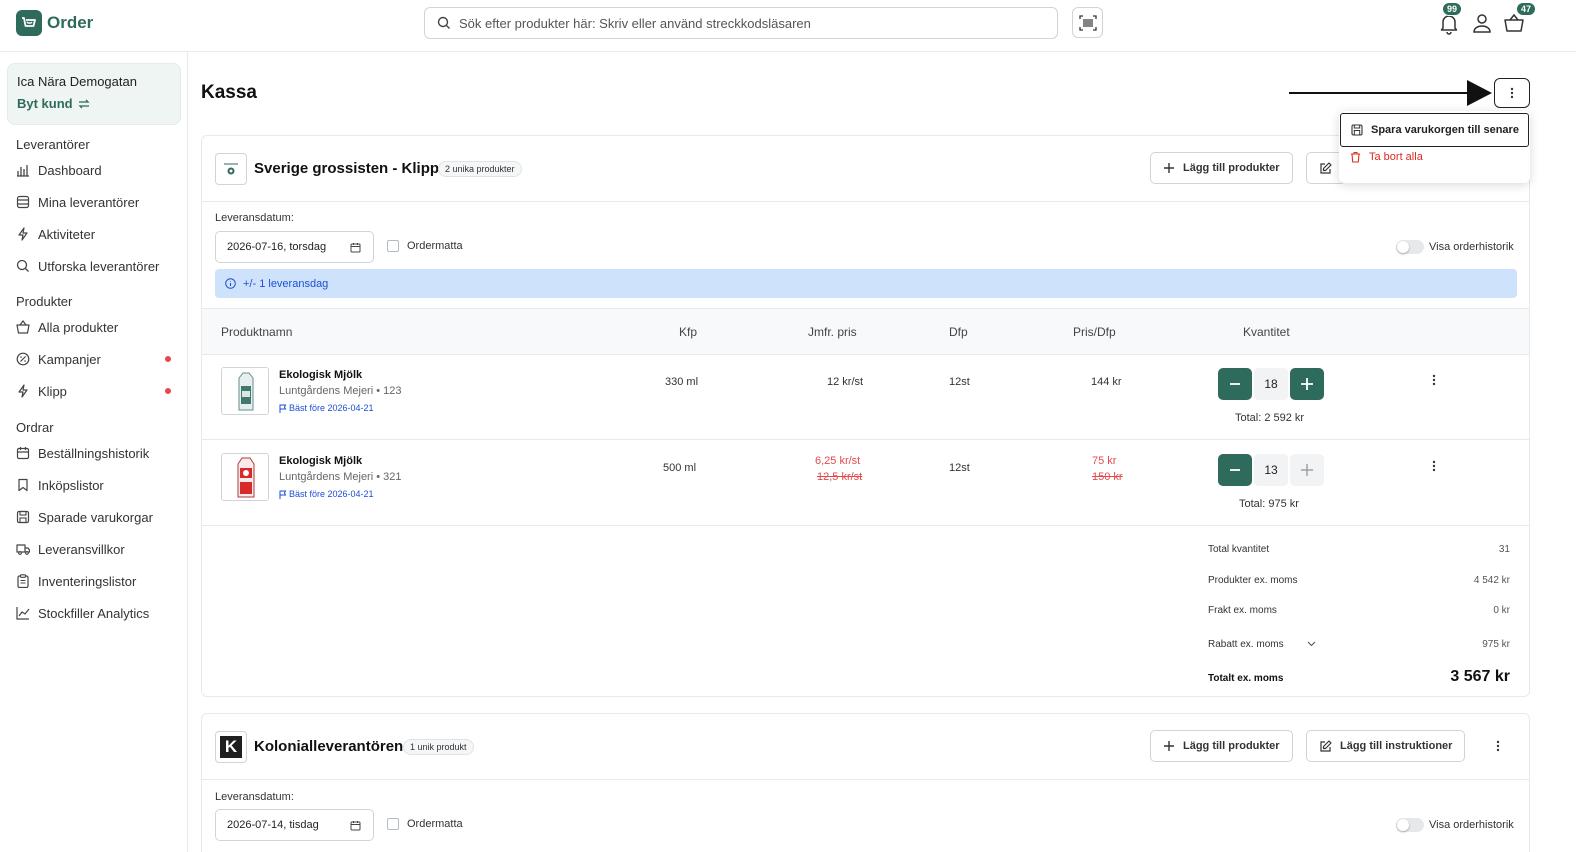 This screenshot has width=1576, height=852. I want to click on section-orders: Ordrar, so click(35, 427).